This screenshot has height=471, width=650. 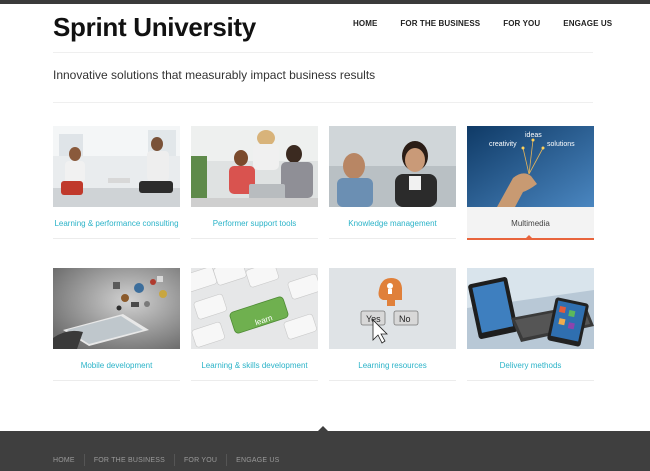 I want to click on image-word-ideas: ideas, so click(x=533, y=135).